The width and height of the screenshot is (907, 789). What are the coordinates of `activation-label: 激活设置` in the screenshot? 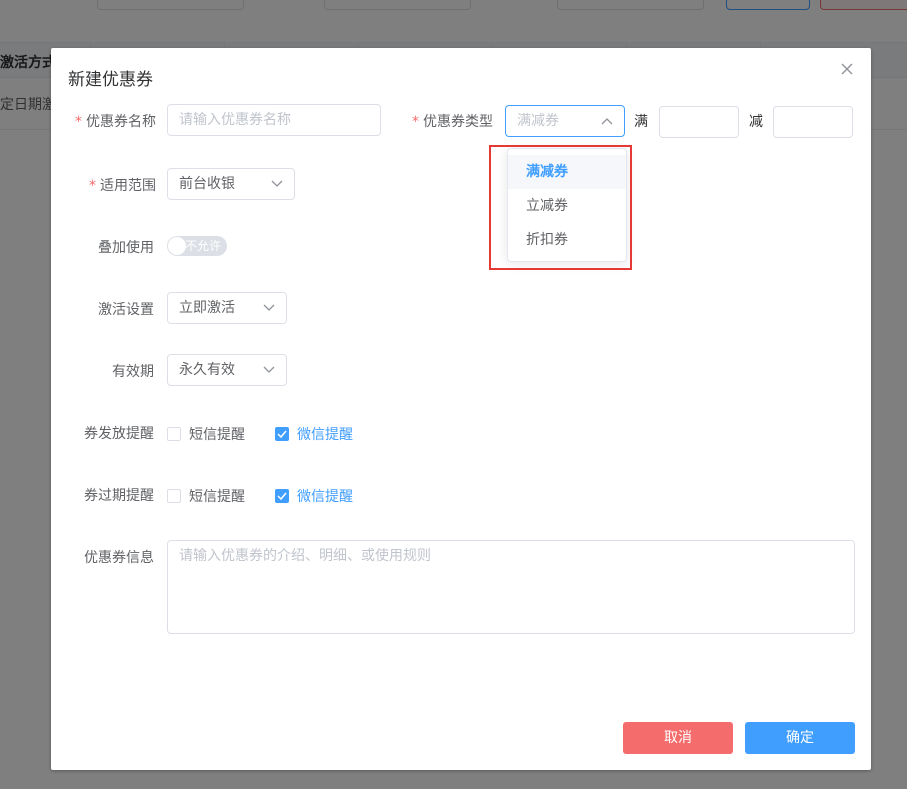 It's located at (126, 310).